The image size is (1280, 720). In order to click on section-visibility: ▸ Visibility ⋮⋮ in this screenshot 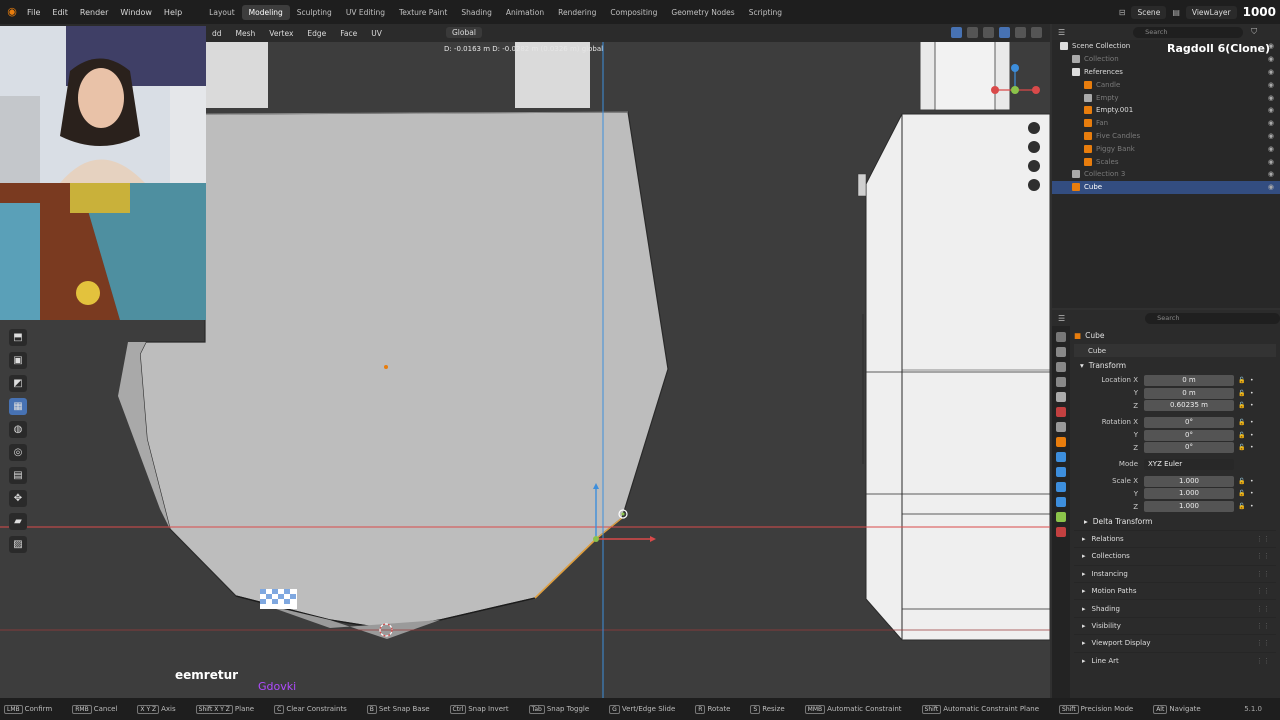, I will do `click(1175, 625)`.